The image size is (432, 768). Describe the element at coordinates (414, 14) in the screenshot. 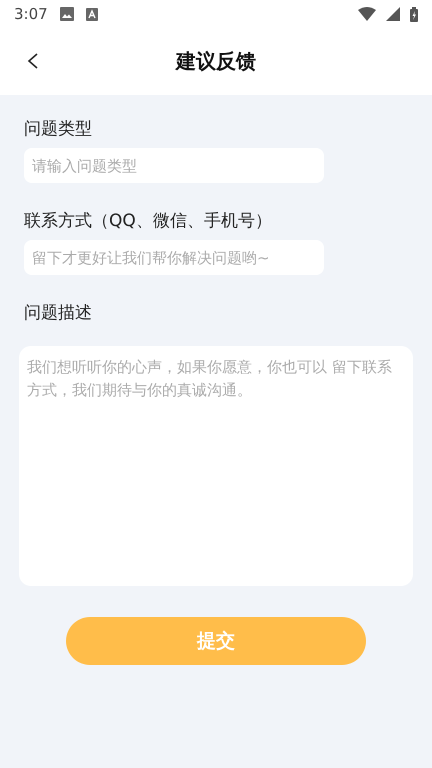

I see `battery-icon` at that location.